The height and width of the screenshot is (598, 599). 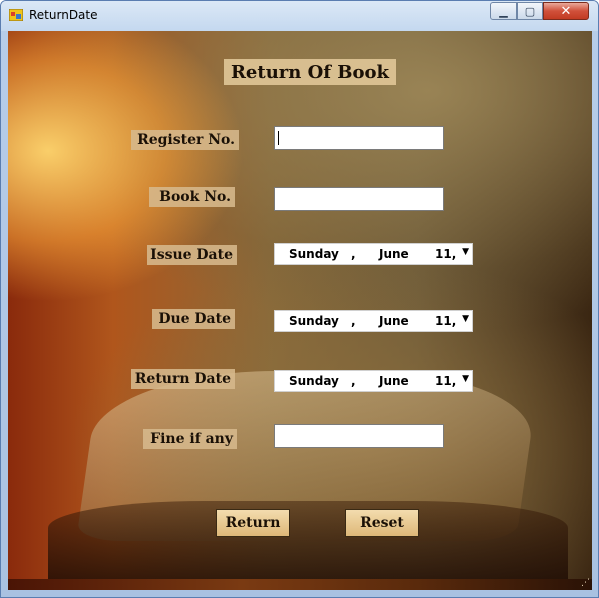 What do you see at coordinates (190, 439) in the screenshot?
I see `fine-label: Fine if any` at bounding box center [190, 439].